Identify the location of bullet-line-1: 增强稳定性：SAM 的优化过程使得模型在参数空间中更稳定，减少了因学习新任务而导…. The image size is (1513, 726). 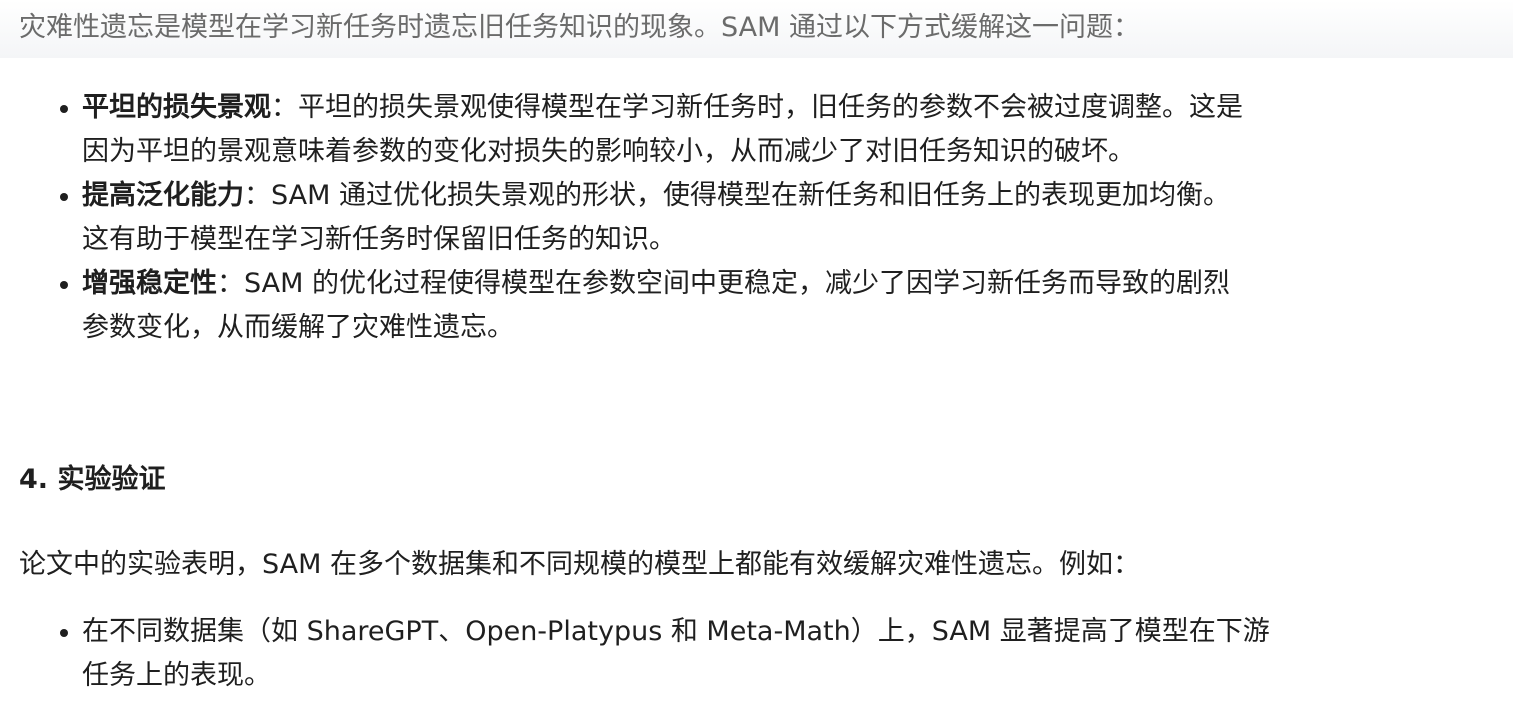
(791, 284).